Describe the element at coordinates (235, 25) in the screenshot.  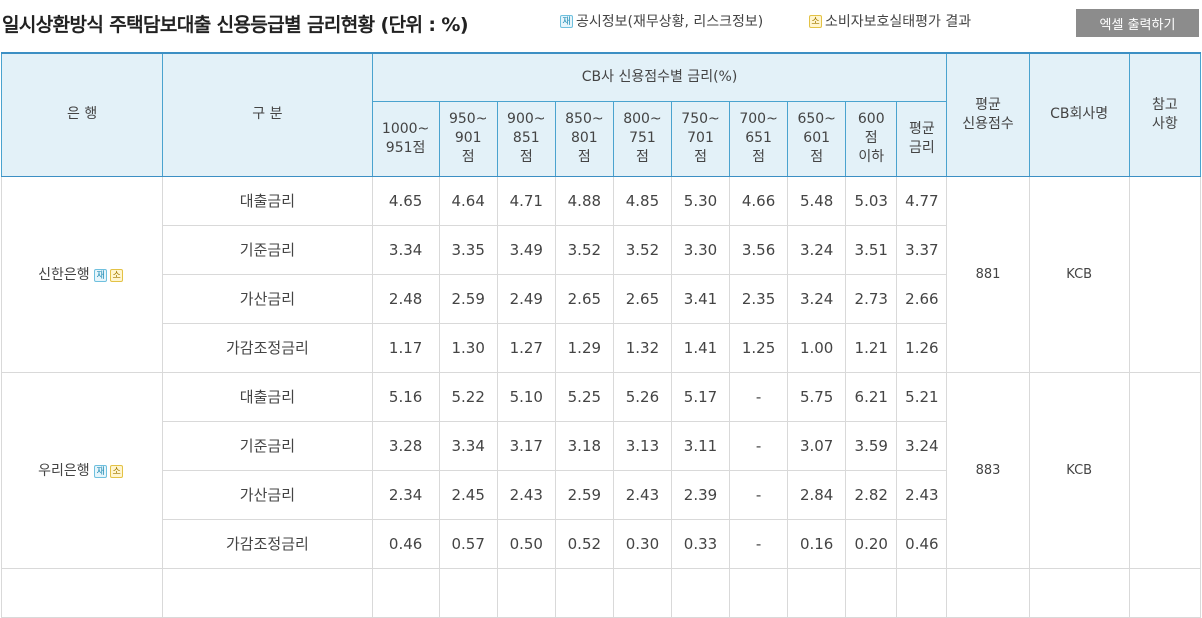
I see `page-title: 일시상환방식 주택담보대출 신용등급별 금리현황 (단위 : %)` at that location.